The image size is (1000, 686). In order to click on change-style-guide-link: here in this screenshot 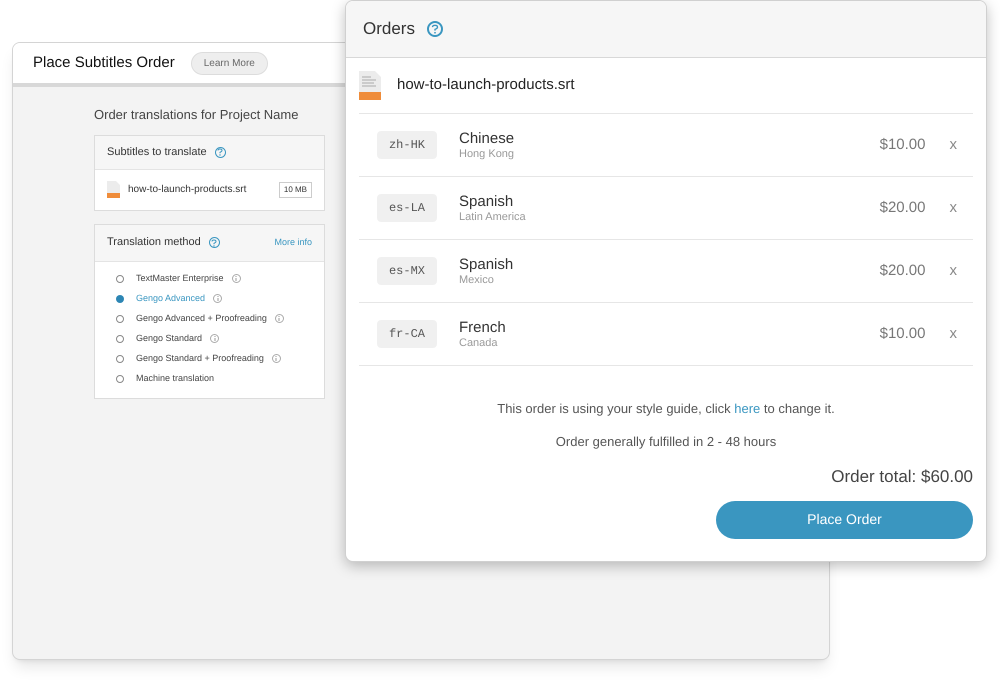, I will do `click(747, 408)`.